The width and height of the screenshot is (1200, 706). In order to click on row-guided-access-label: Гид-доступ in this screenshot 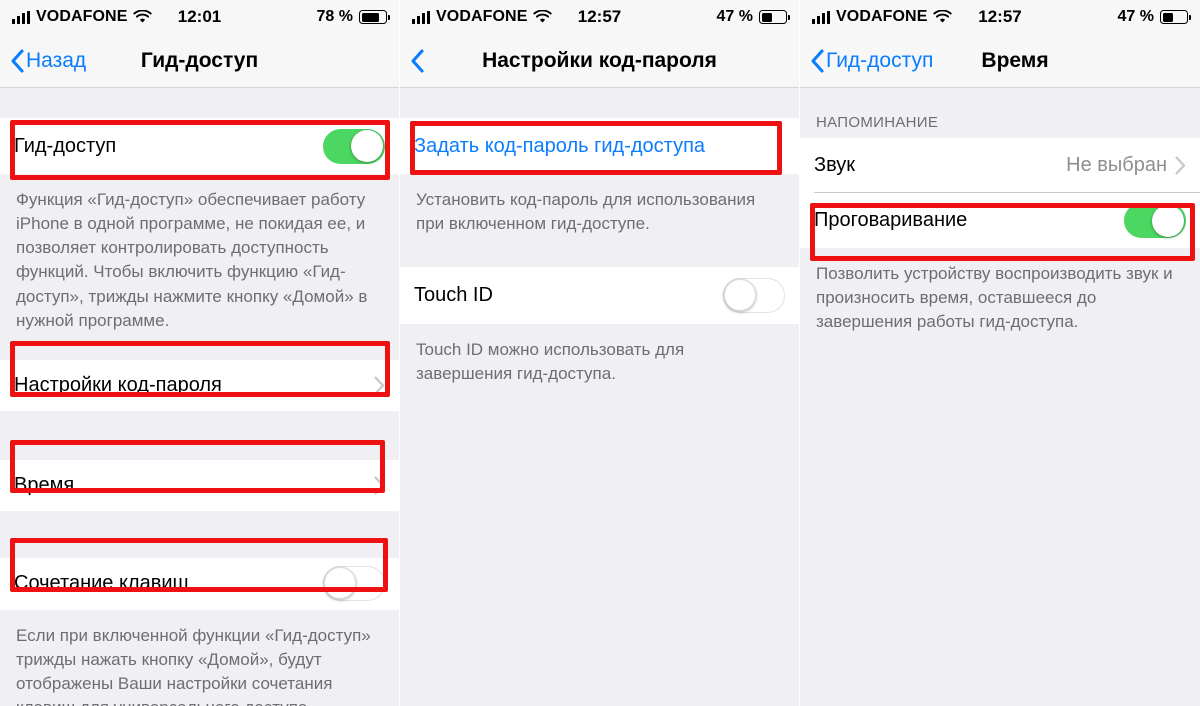, I will do `click(65, 145)`.